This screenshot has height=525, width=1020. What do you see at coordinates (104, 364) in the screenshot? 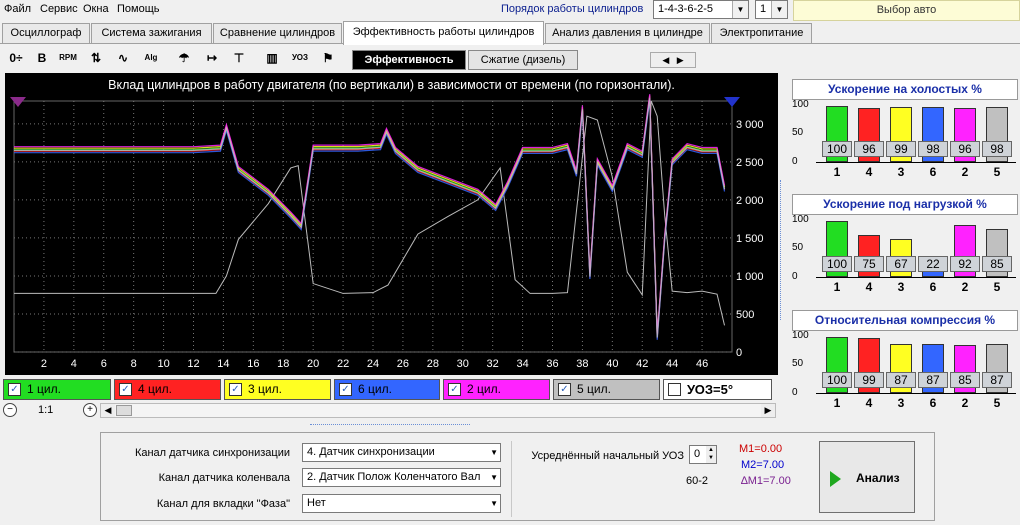
I see `x-tick-label: 6` at bounding box center [104, 364].